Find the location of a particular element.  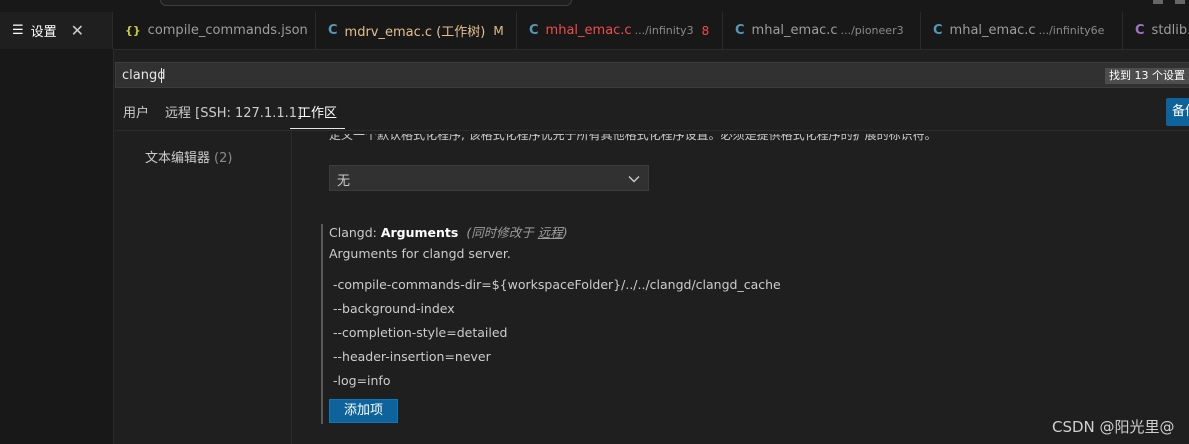

search-input is located at coordinates (632, 75).